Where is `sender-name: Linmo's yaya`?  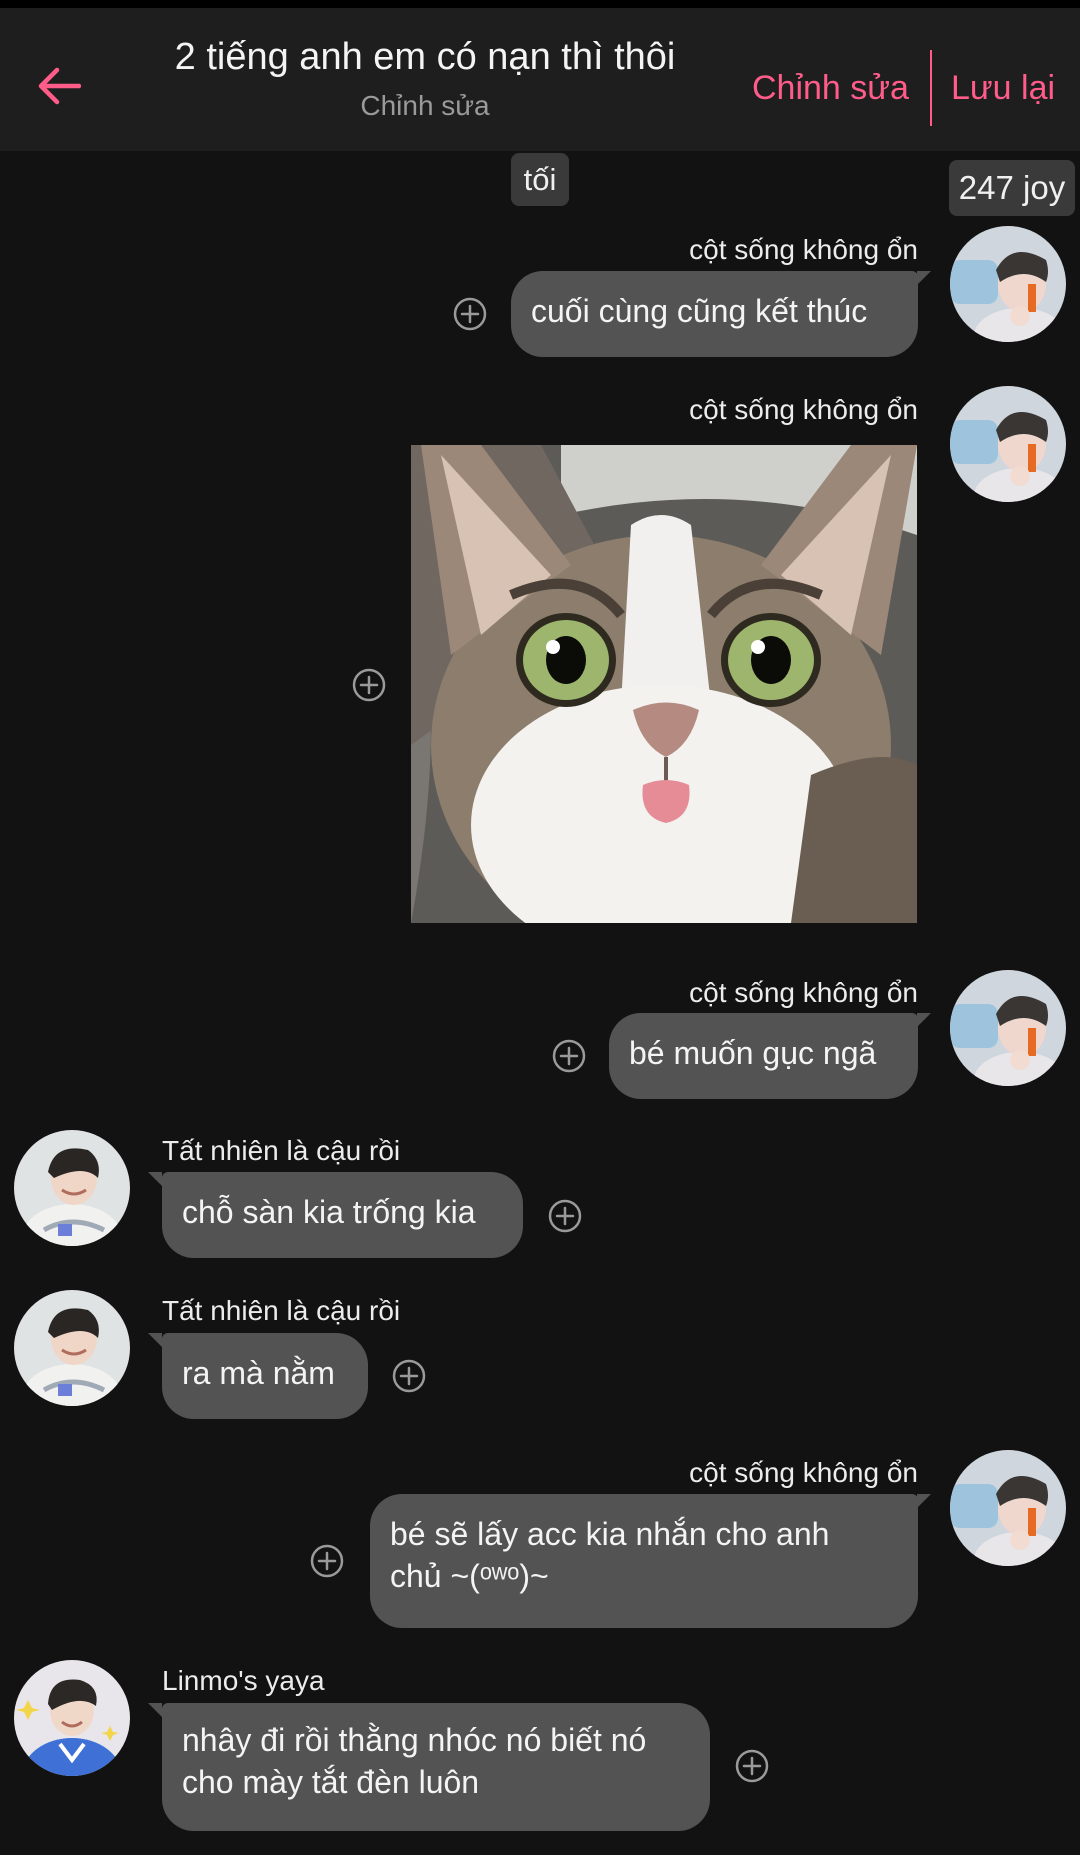
sender-name: Linmo's yaya is located at coordinates (243, 1680).